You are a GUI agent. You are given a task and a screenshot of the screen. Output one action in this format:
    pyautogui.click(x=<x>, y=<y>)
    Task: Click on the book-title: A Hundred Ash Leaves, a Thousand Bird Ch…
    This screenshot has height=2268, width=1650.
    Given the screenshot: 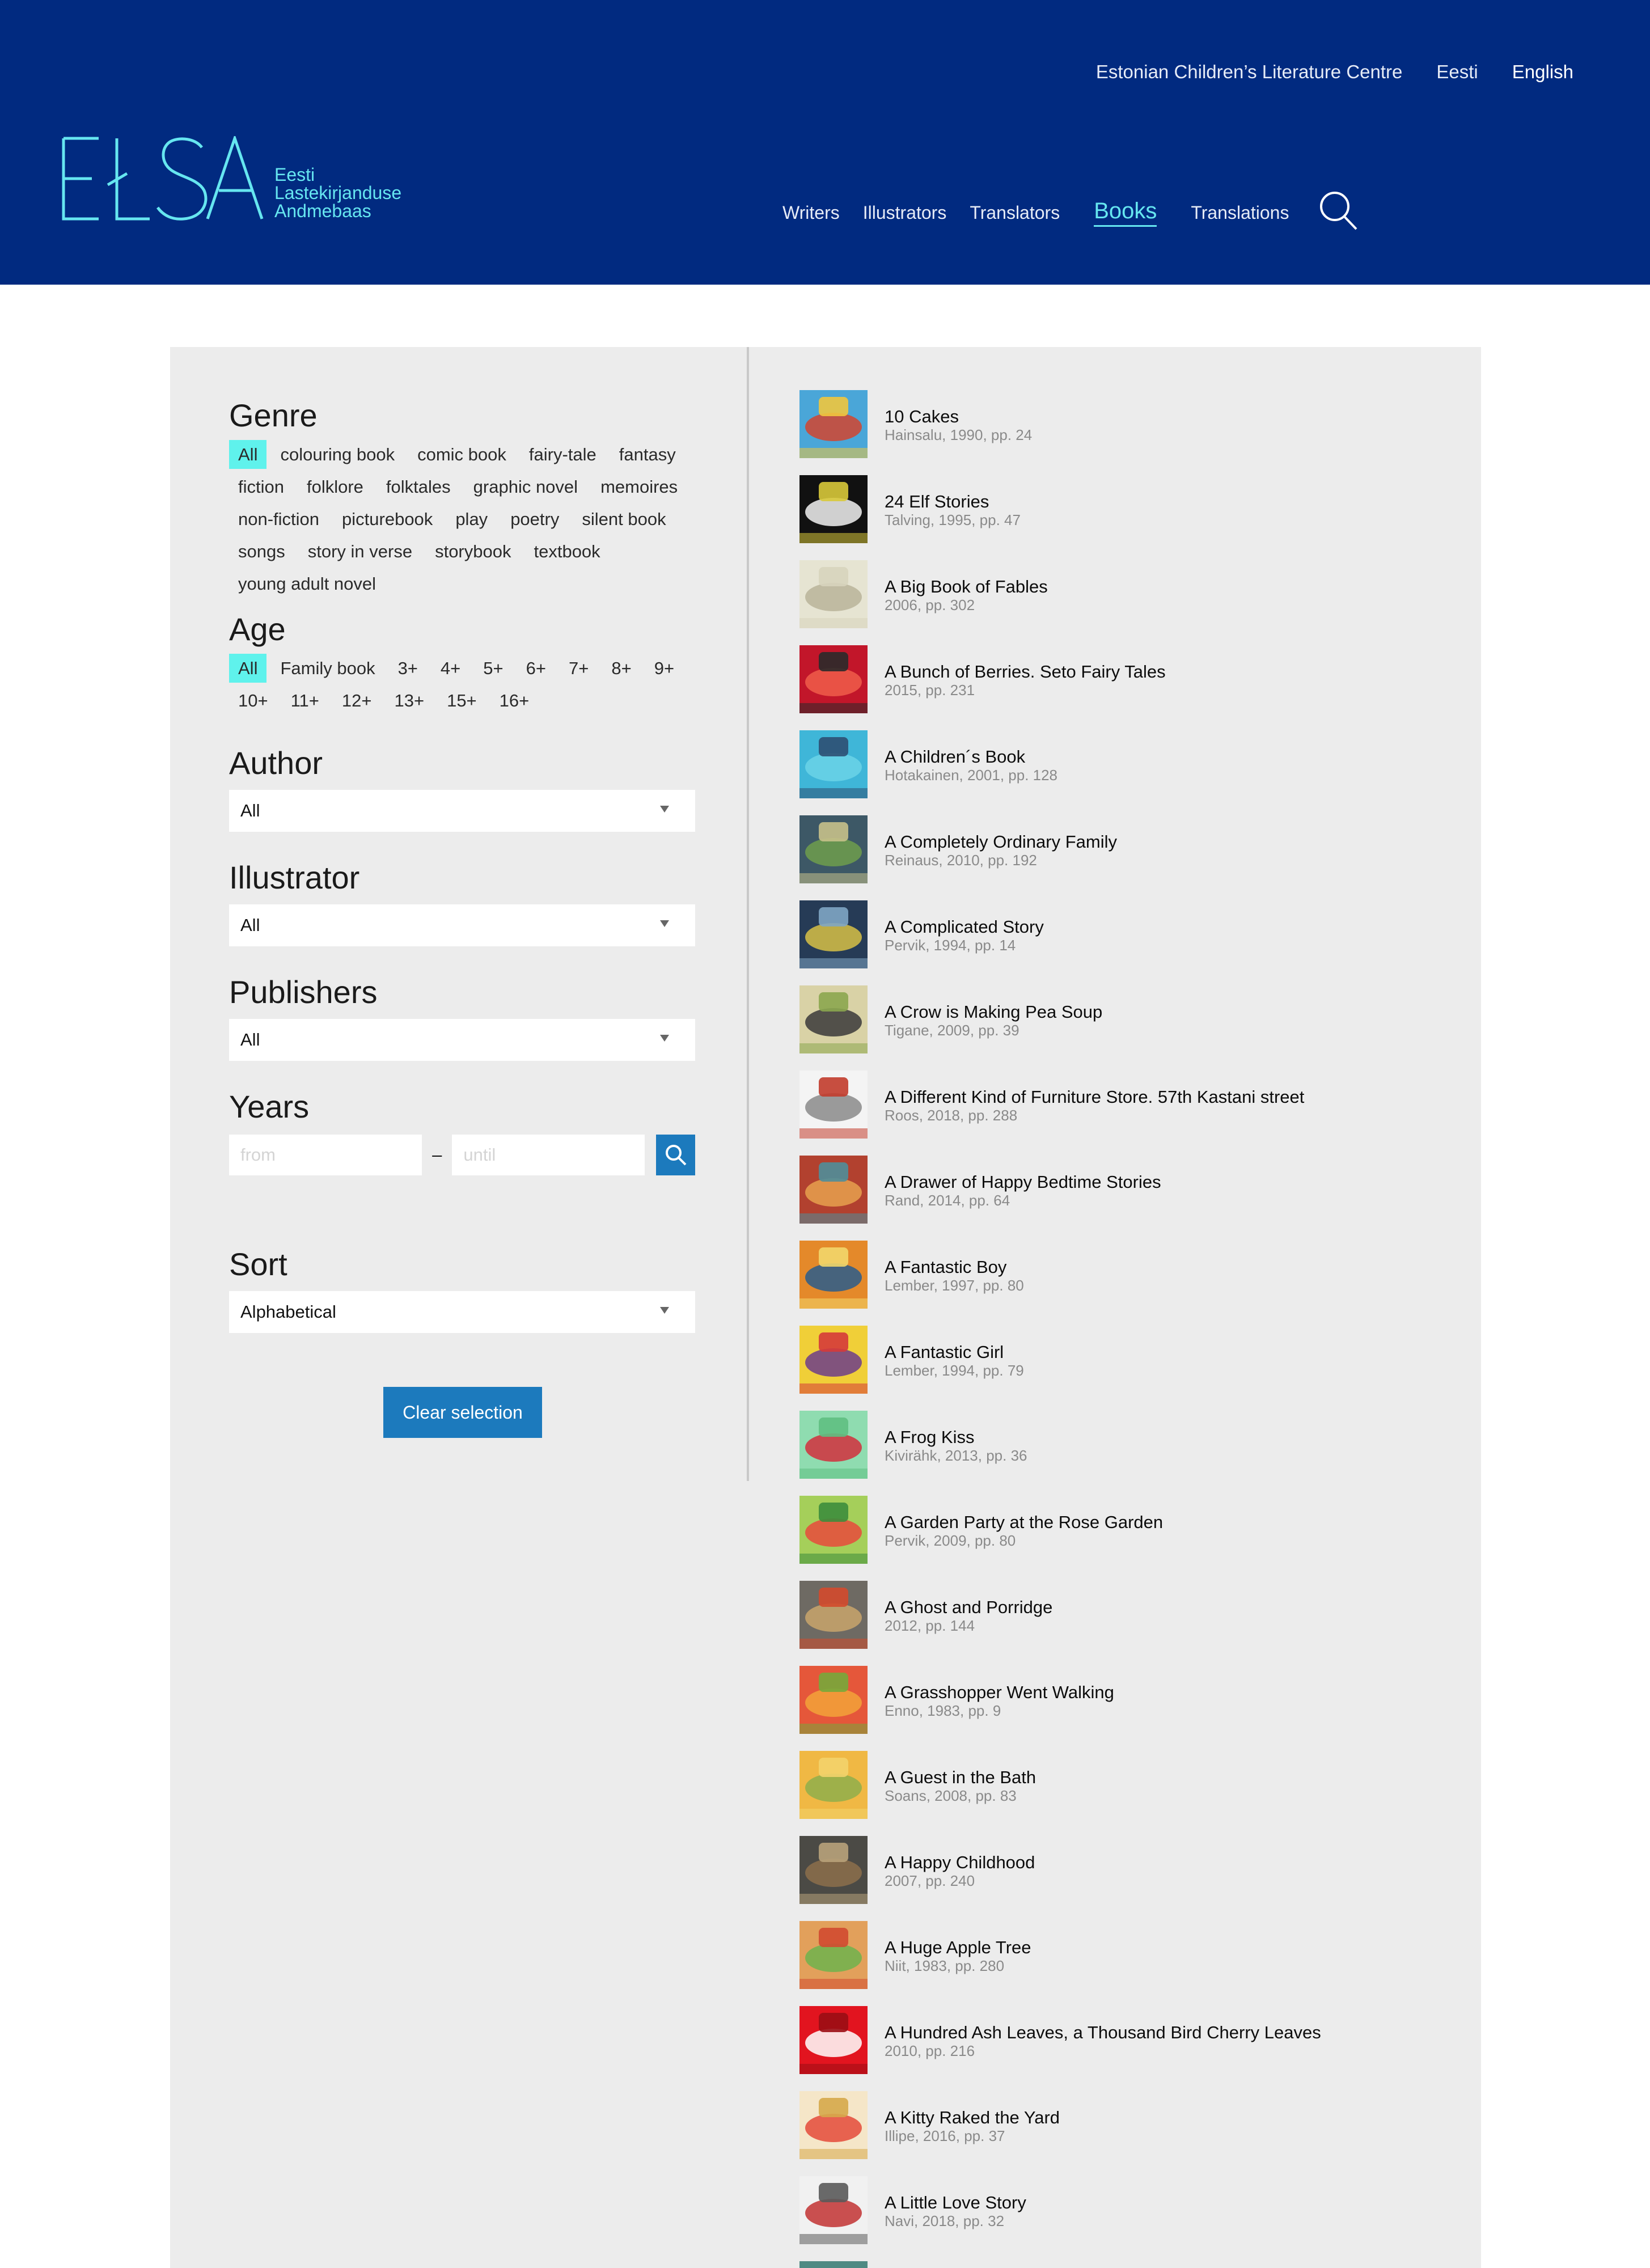 What is the action you would take?
    pyautogui.click(x=1103, y=2032)
    